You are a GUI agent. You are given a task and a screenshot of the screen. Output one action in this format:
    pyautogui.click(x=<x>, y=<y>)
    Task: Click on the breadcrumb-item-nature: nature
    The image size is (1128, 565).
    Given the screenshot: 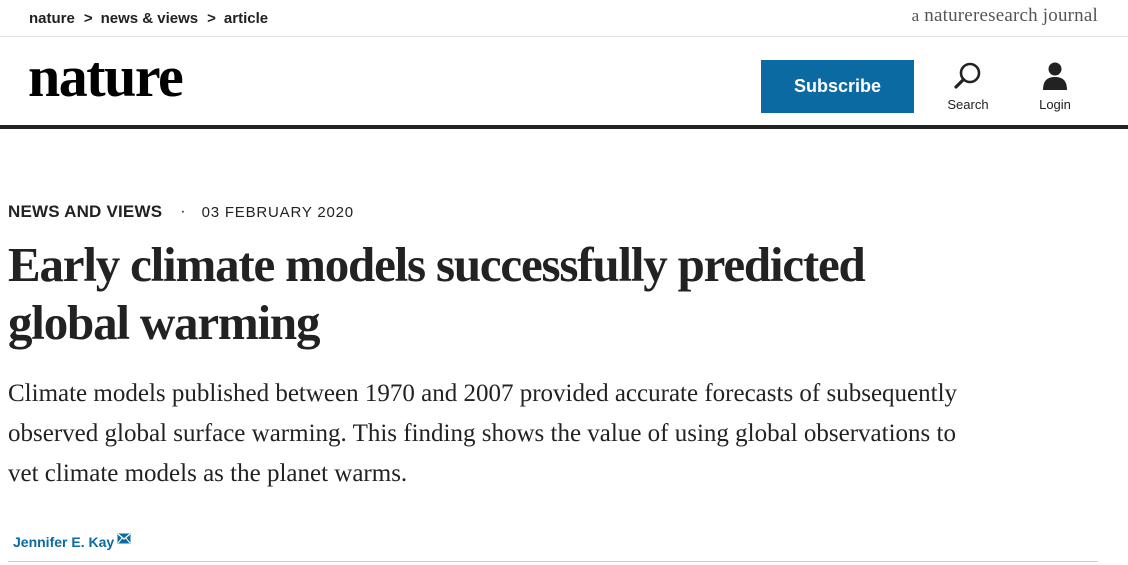 What is the action you would take?
    pyautogui.click(x=52, y=18)
    